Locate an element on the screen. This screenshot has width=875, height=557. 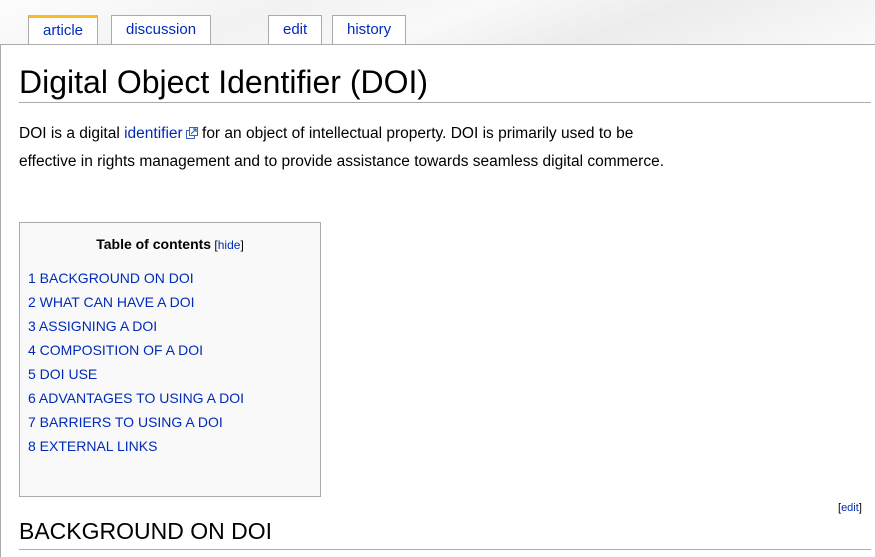
toc-item-external-links: 8 EXTERNAL LINKS is located at coordinates (136, 446).